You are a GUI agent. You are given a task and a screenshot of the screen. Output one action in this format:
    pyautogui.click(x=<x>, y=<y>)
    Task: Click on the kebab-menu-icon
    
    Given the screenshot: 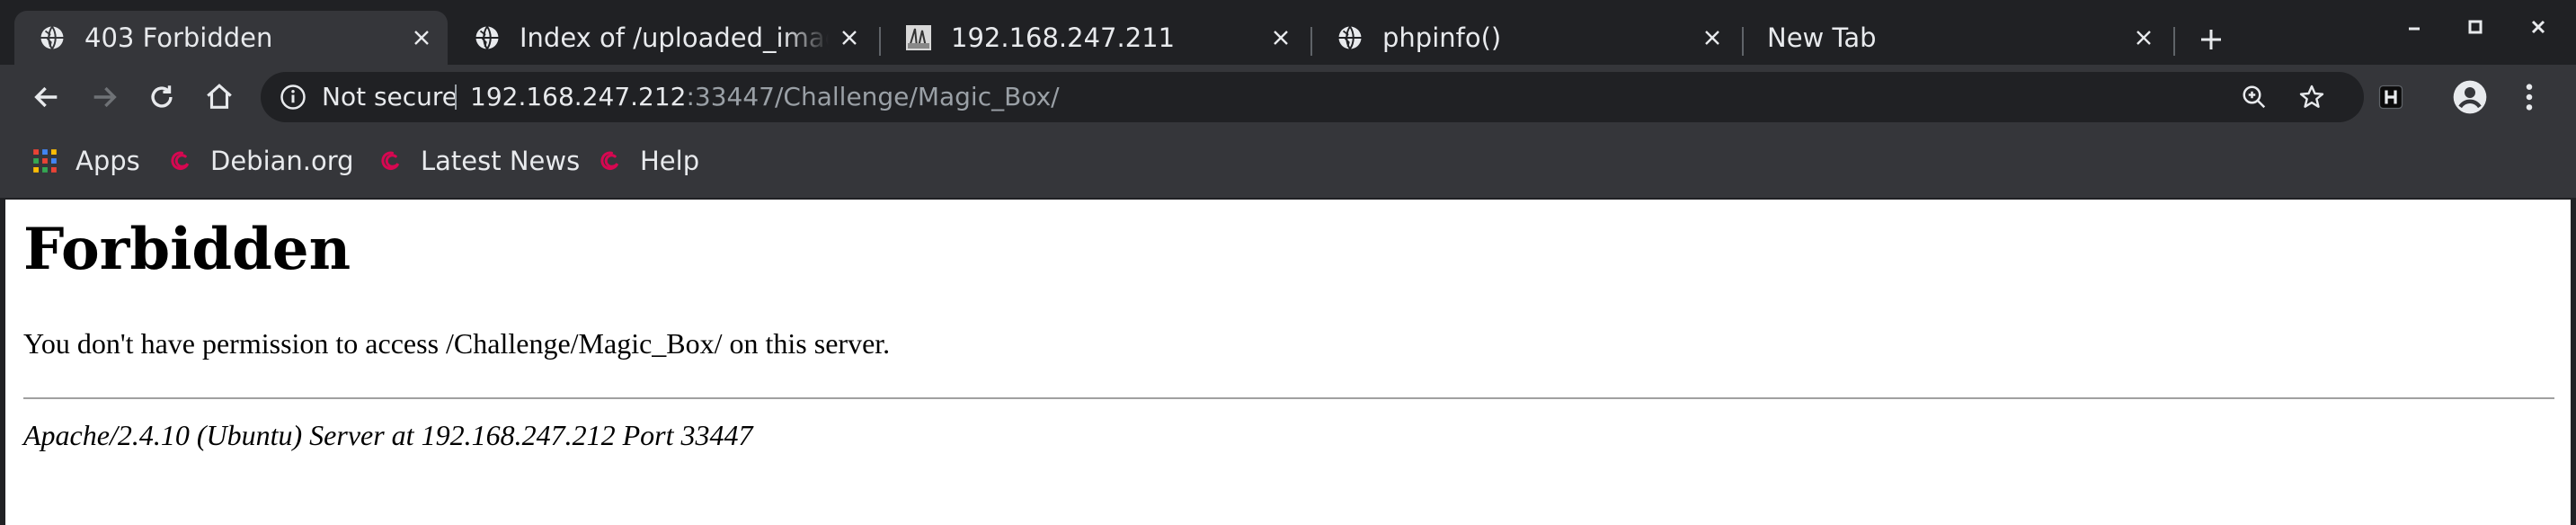 What is the action you would take?
    pyautogui.click(x=2529, y=98)
    